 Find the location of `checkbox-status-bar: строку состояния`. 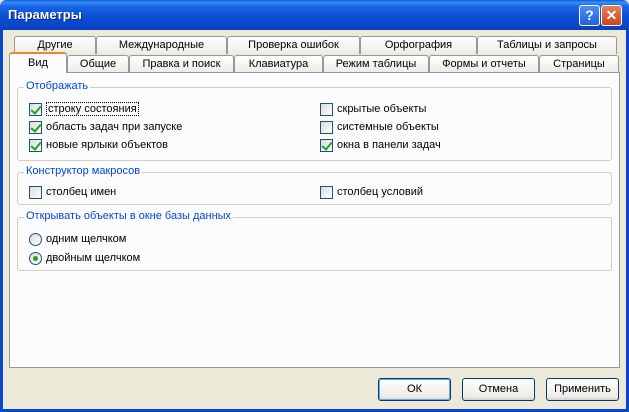

checkbox-status-bar: строку состояния is located at coordinates (84, 109).